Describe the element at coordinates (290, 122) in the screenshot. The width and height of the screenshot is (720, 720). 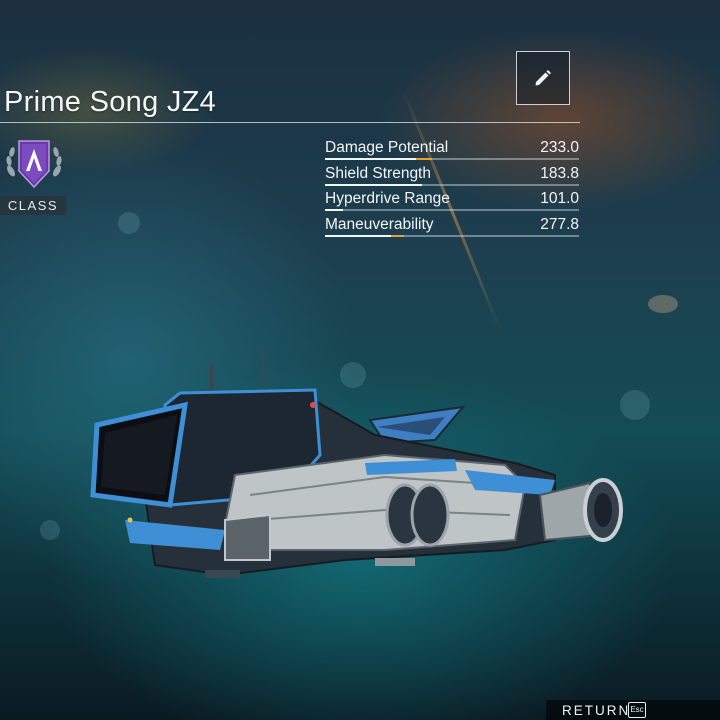
I see `title-divider` at that location.